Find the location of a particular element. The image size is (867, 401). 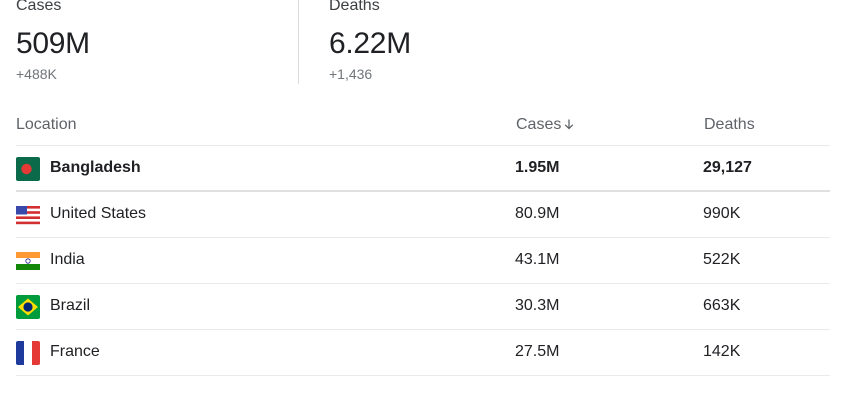

cases-column-header-label: Cases is located at coordinates (539, 124).